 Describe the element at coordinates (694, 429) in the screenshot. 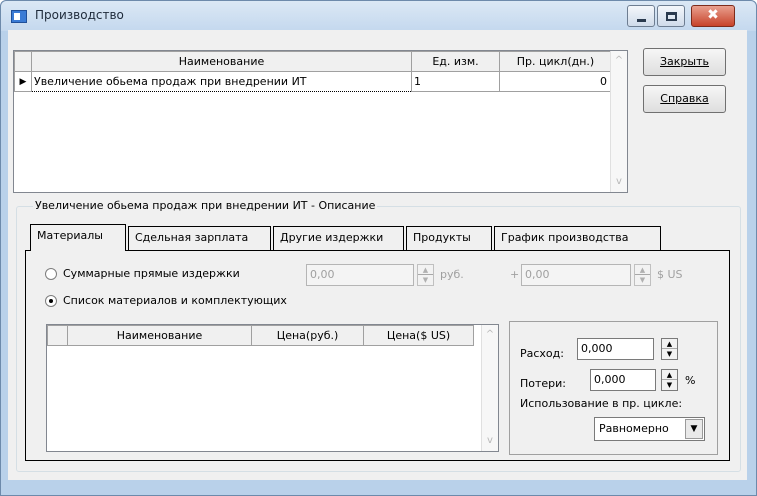

I see `chevron-down-icon: ▼` at that location.